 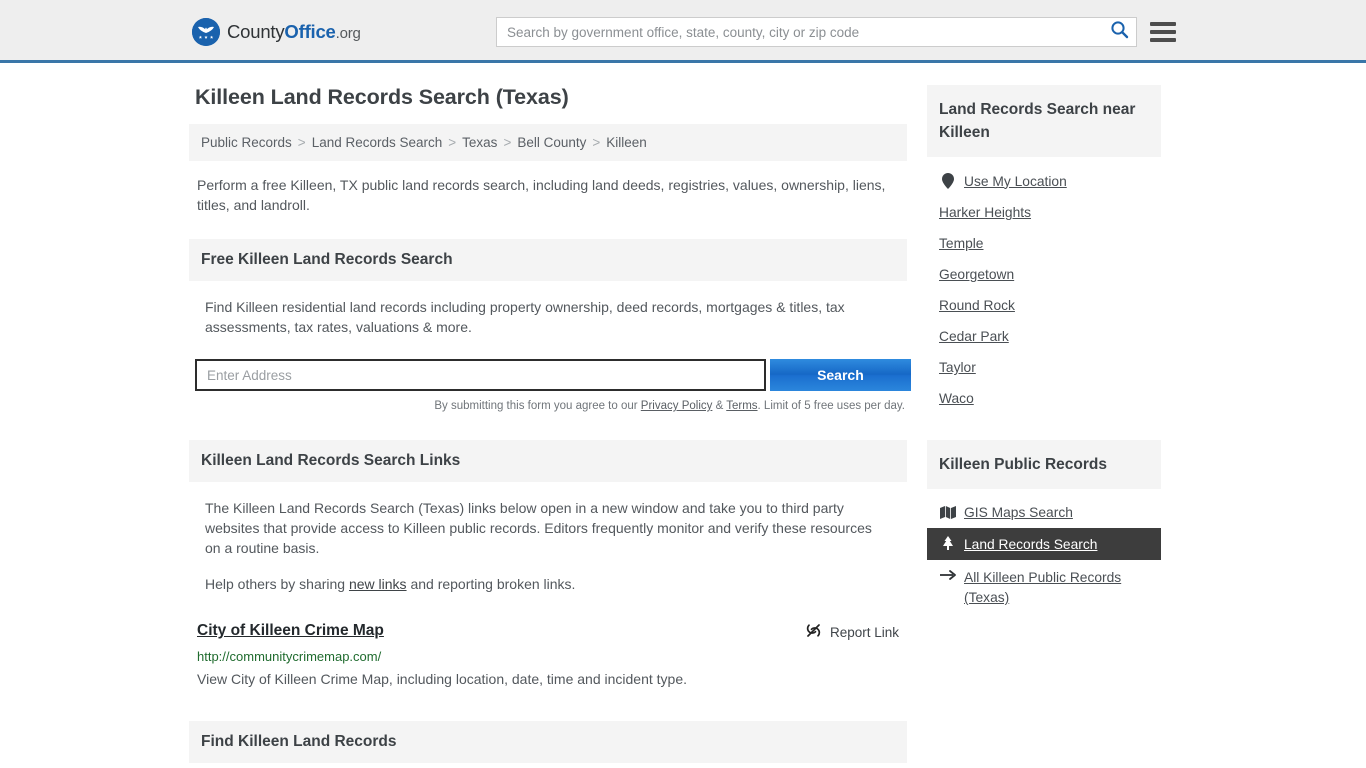 What do you see at coordinates (741, 406) in the screenshot?
I see `terms-link: Terms` at bounding box center [741, 406].